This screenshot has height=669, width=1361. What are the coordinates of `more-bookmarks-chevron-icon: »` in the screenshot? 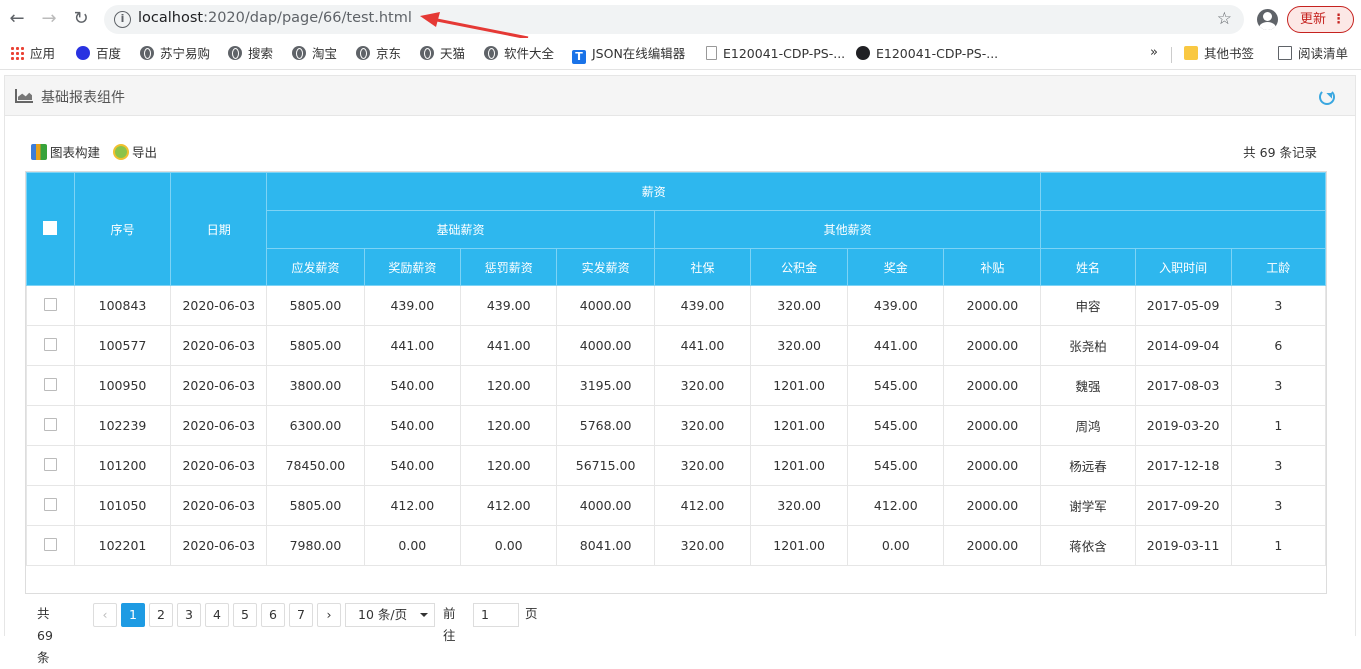 It's located at (1154, 52).